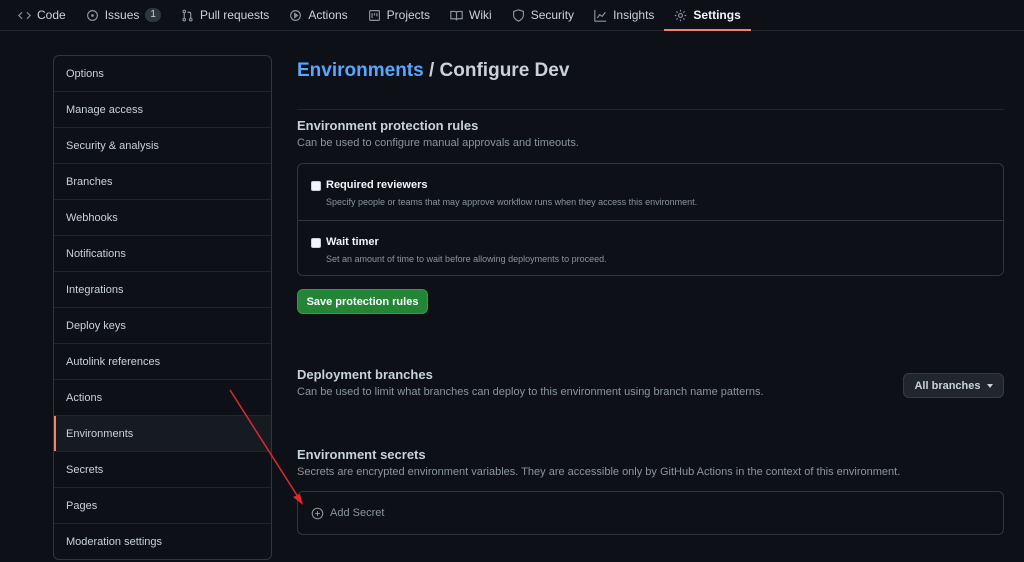 Image resolution: width=1024 pixels, height=562 pixels. Describe the element at coordinates (357, 513) in the screenshot. I see `add-secret-label: Add Secret` at that location.